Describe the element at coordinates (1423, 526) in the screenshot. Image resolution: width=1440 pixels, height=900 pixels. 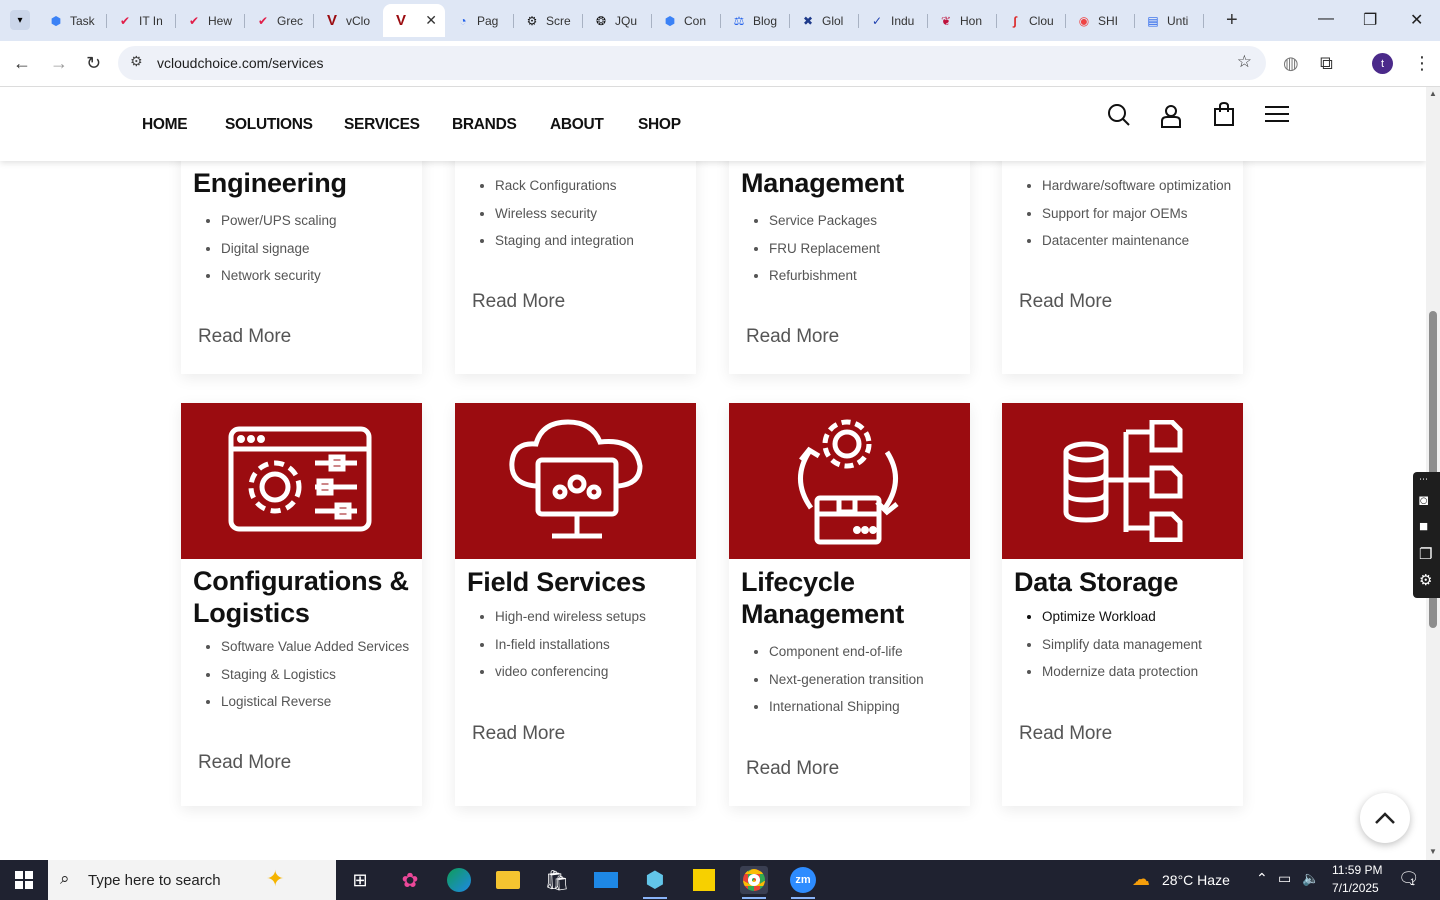
I see `video-icon: ■` at that location.